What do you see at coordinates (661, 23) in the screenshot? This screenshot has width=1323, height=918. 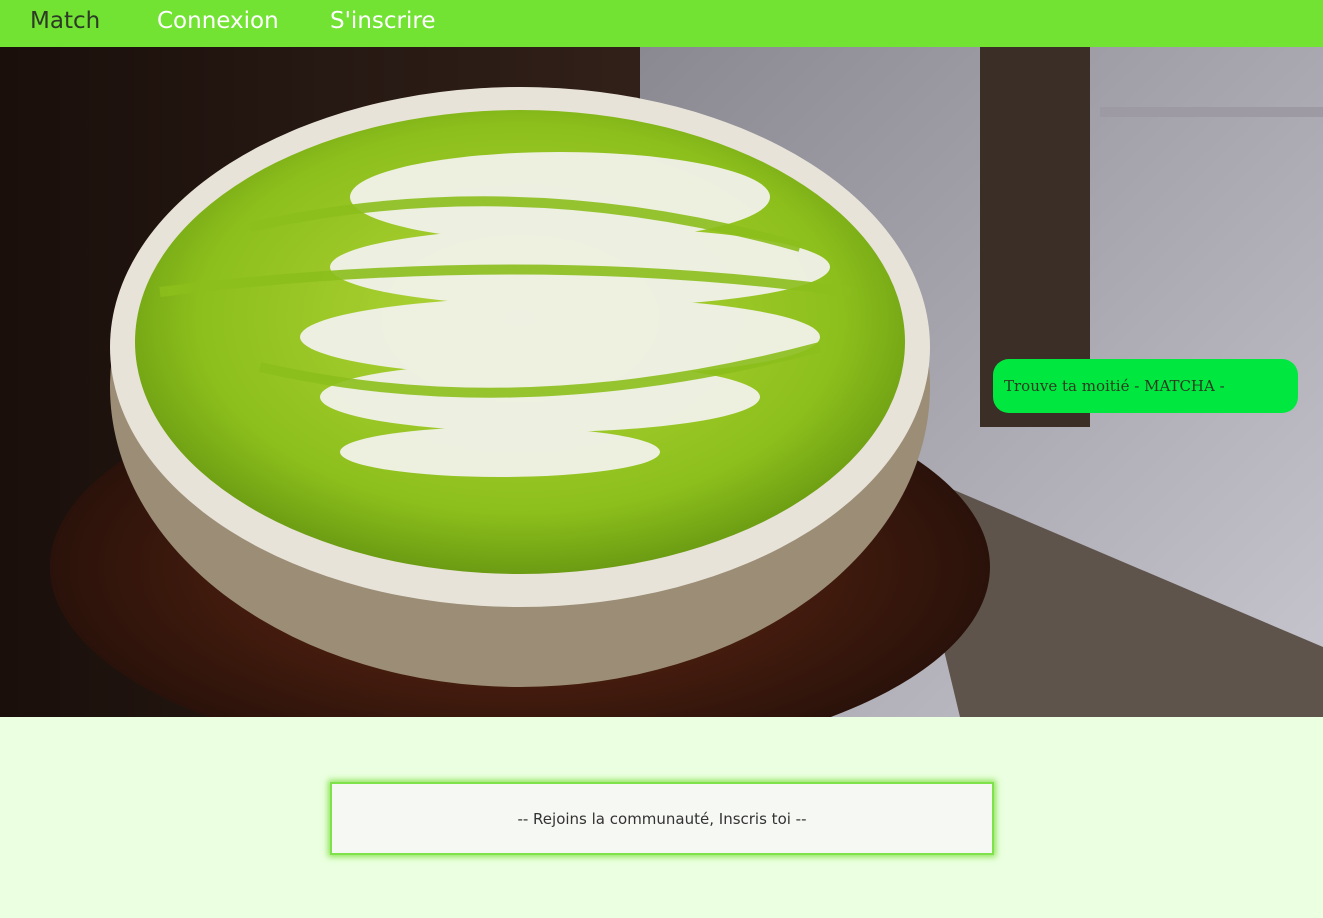 I see `top-navbar: Match Connexion S'inscrire` at bounding box center [661, 23].